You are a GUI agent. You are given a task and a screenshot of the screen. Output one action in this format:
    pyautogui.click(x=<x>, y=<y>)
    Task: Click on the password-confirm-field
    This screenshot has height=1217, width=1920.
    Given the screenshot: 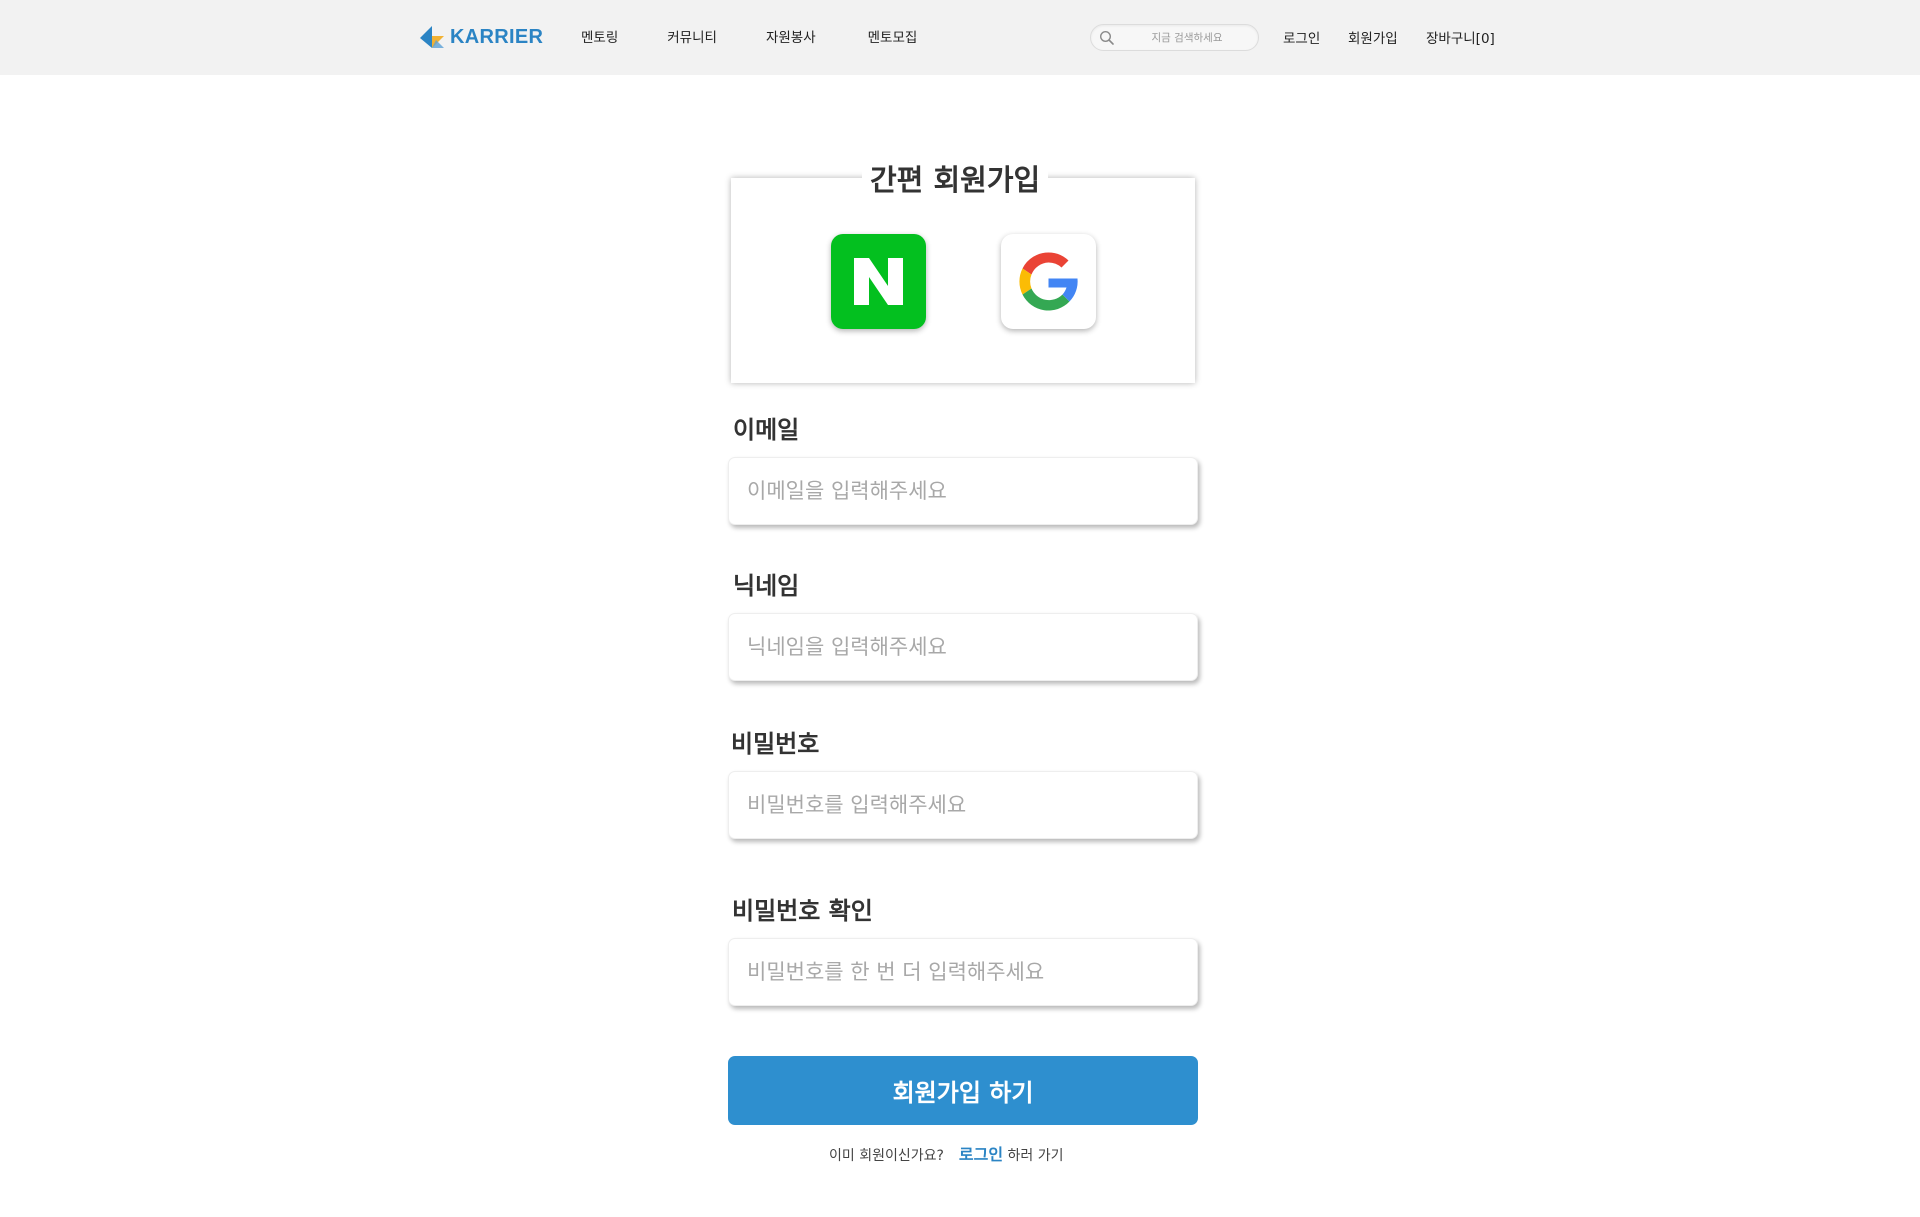 What is the action you would take?
    pyautogui.click(x=963, y=972)
    